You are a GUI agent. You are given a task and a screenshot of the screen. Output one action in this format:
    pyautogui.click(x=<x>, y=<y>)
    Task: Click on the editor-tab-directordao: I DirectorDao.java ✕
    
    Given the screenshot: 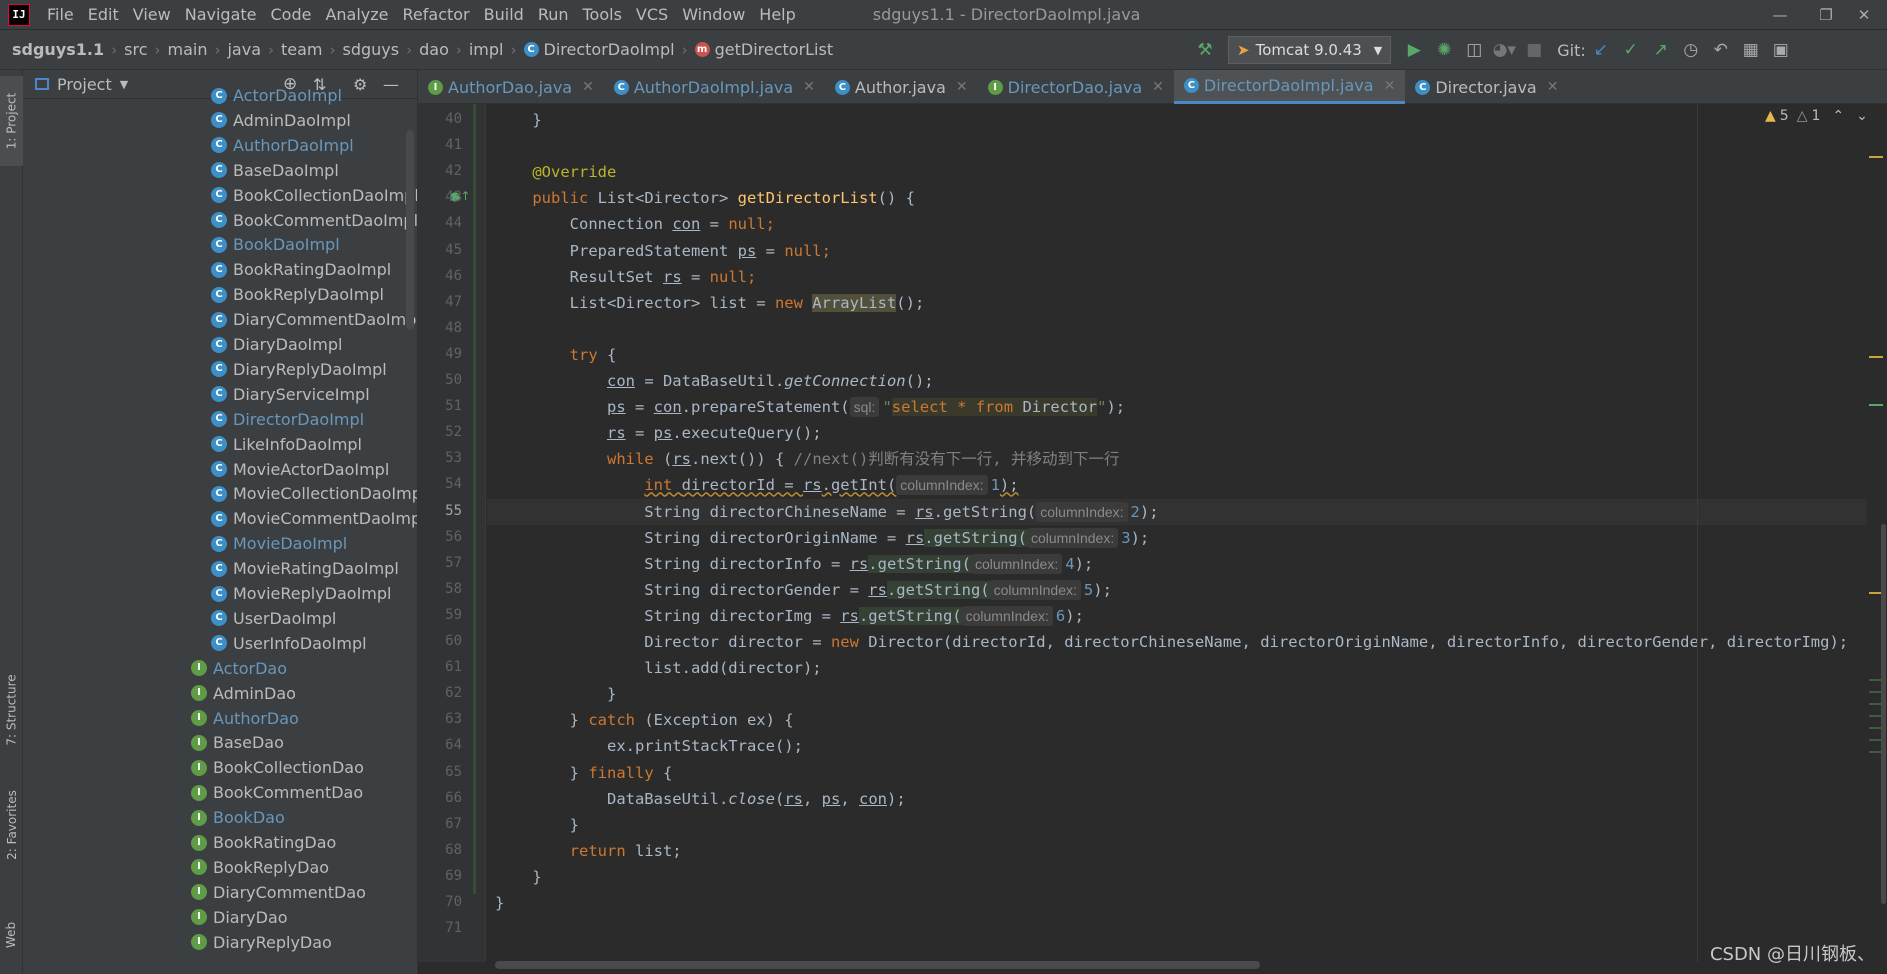 What is the action you would take?
    pyautogui.click(x=1076, y=87)
    